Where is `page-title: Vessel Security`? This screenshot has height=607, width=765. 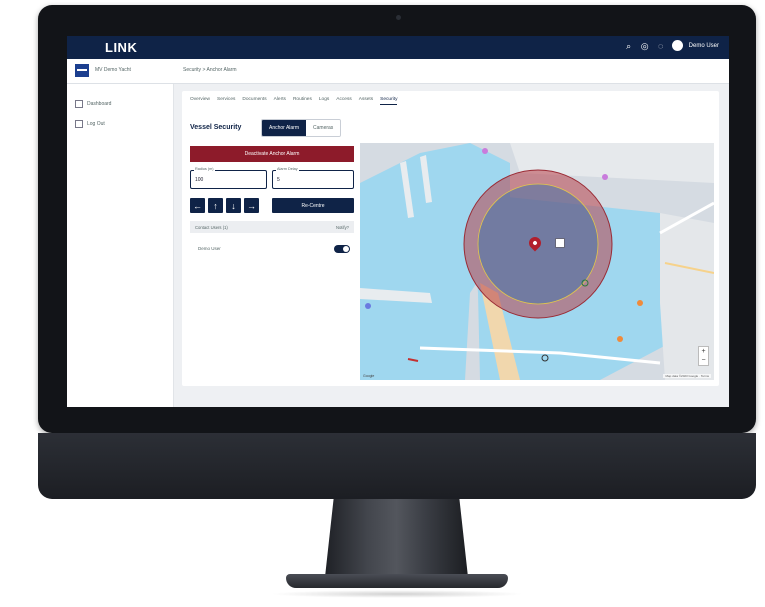 page-title: Vessel Security is located at coordinates (216, 127).